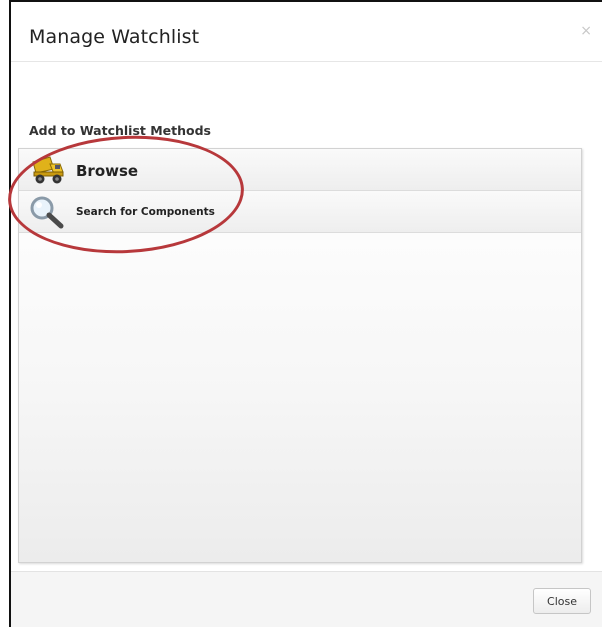 This screenshot has height=627, width=602. What do you see at coordinates (120, 130) in the screenshot?
I see `section-title: Add to Watchlist Methods` at bounding box center [120, 130].